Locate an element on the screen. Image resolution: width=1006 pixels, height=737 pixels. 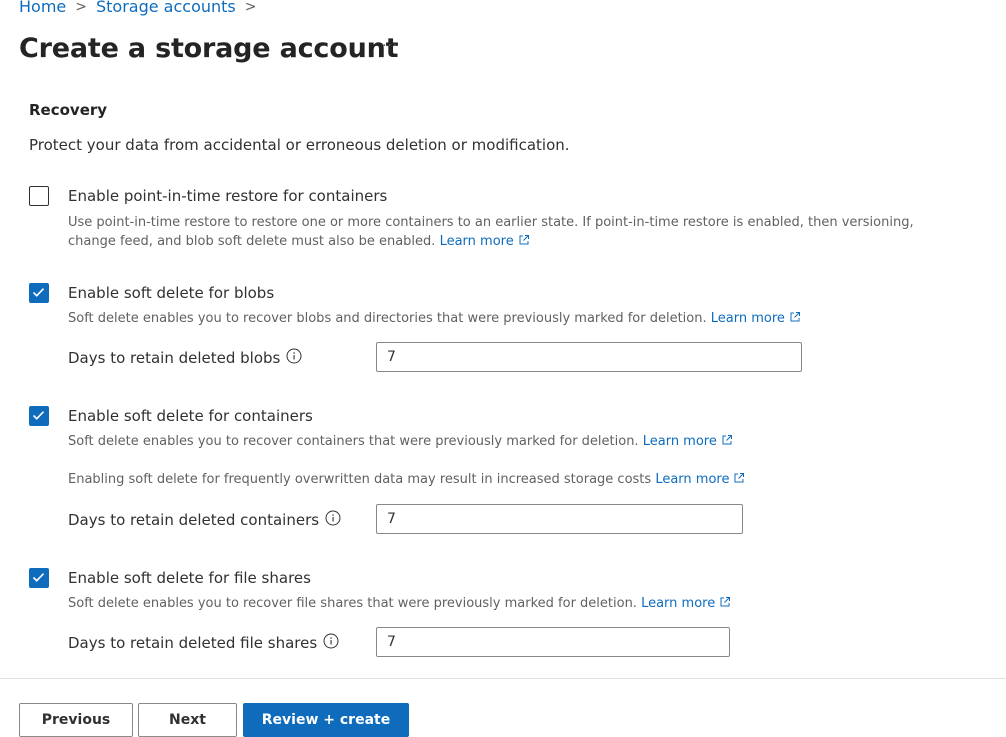
breadcrumb-storage-accounts-link: Storage accounts is located at coordinates (166, 8).